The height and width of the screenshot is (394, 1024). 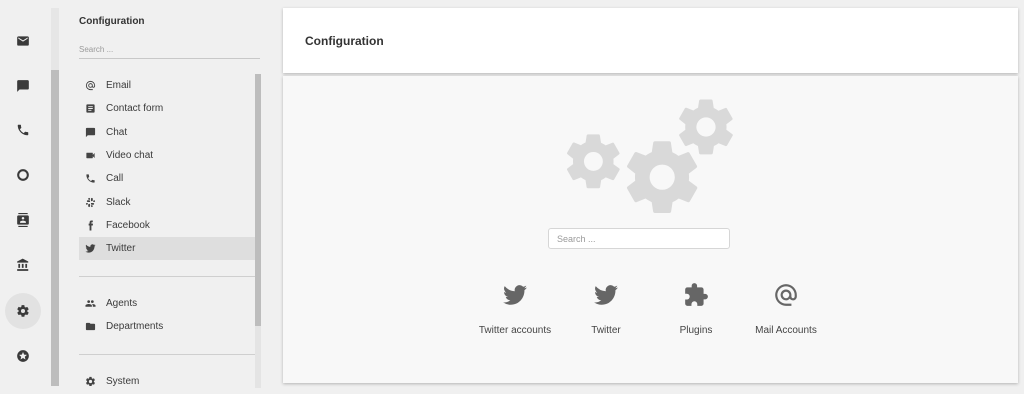 What do you see at coordinates (112, 21) in the screenshot?
I see `panel-title: Configuration` at bounding box center [112, 21].